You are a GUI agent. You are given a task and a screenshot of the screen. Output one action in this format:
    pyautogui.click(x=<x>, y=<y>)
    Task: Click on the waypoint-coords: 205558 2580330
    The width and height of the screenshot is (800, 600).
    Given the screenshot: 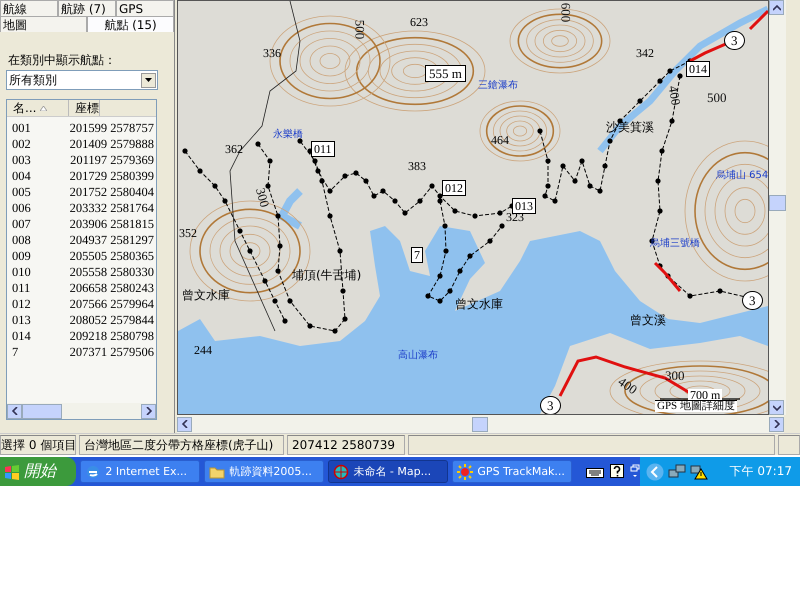 What is the action you would take?
    pyautogui.click(x=112, y=272)
    